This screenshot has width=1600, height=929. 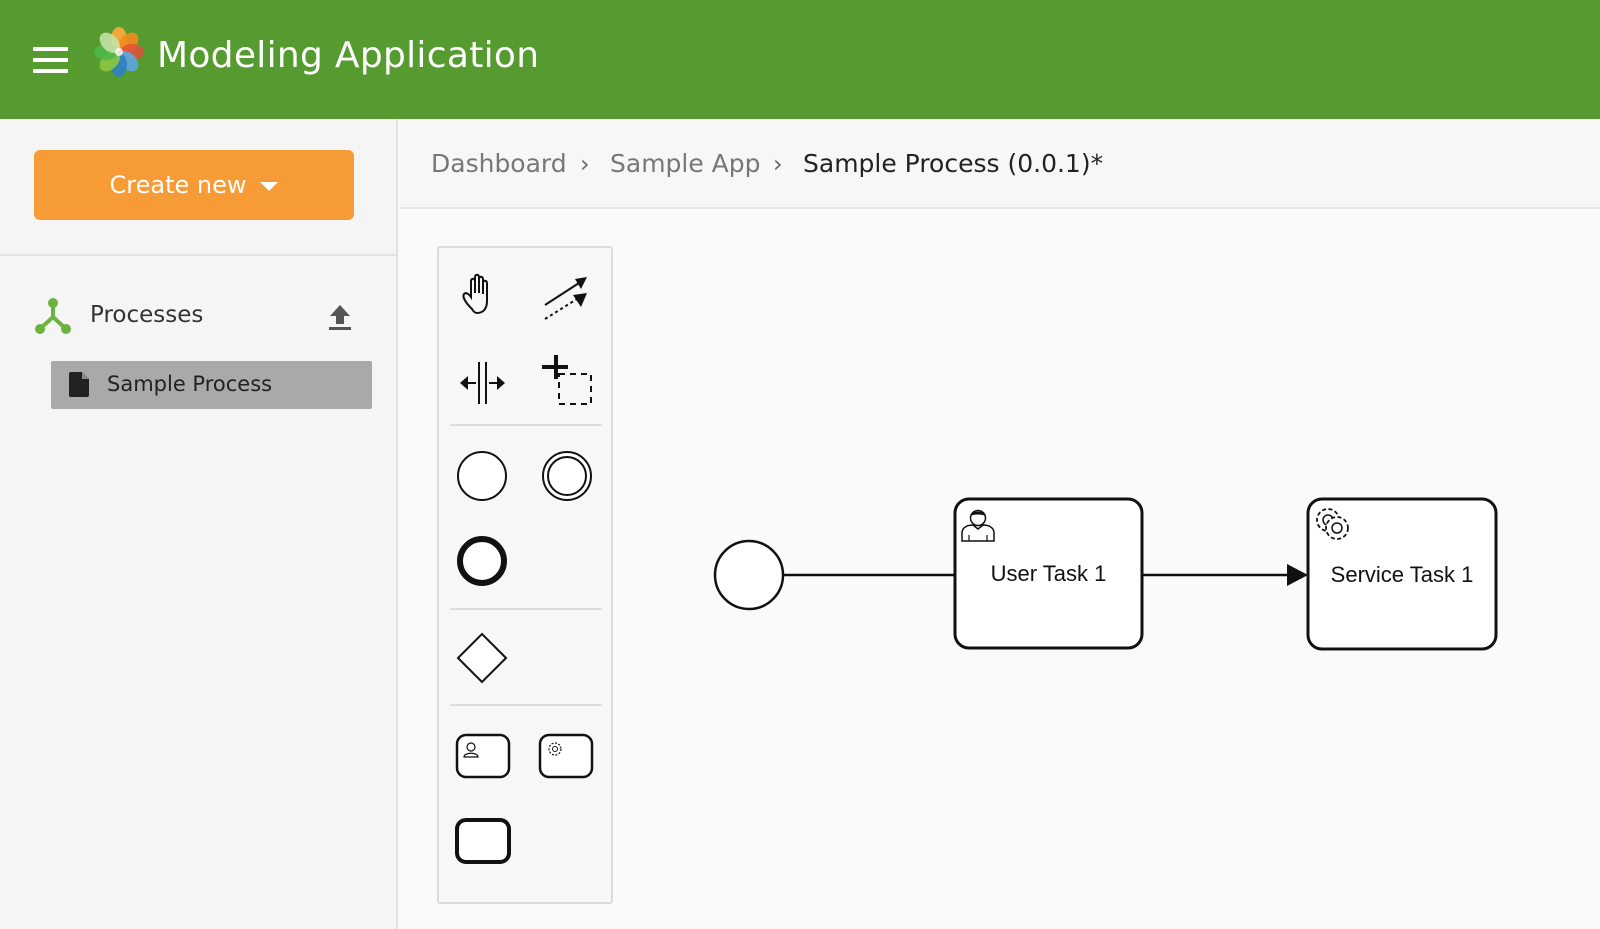 What do you see at coordinates (1048, 573) in the screenshot?
I see `user-task` at bounding box center [1048, 573].